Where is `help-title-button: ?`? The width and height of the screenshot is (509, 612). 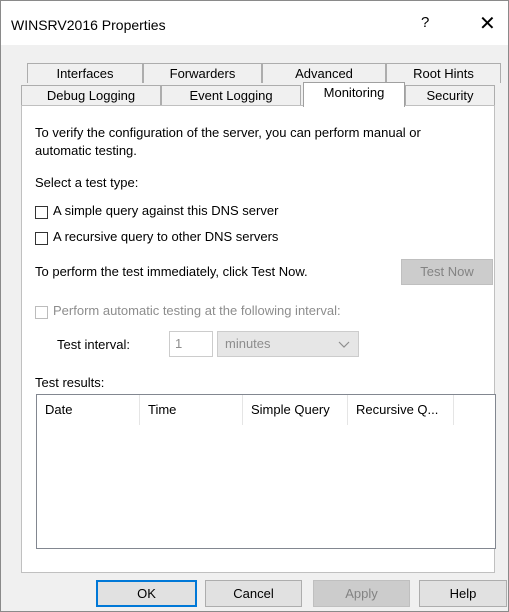
help-title-button: ? is located at coordinates (425, 22).